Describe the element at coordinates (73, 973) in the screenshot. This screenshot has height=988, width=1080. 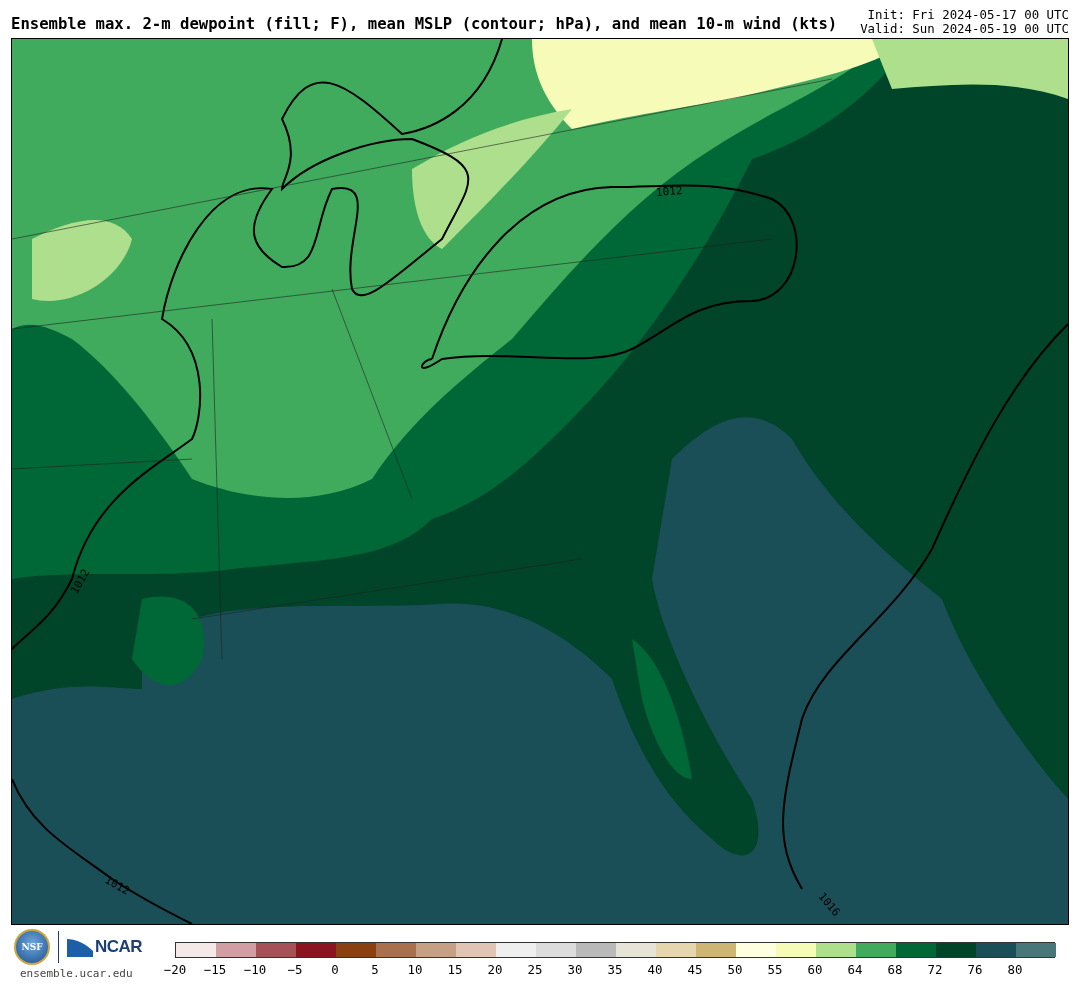
I see `site-url: ensemble.ucar.edu` at that location.